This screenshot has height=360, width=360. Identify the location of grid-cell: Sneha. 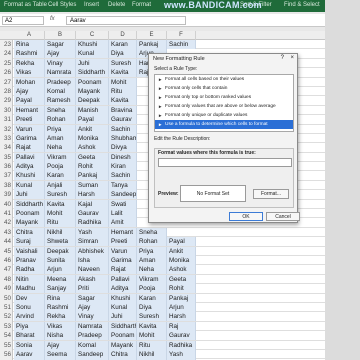
(60, 110).